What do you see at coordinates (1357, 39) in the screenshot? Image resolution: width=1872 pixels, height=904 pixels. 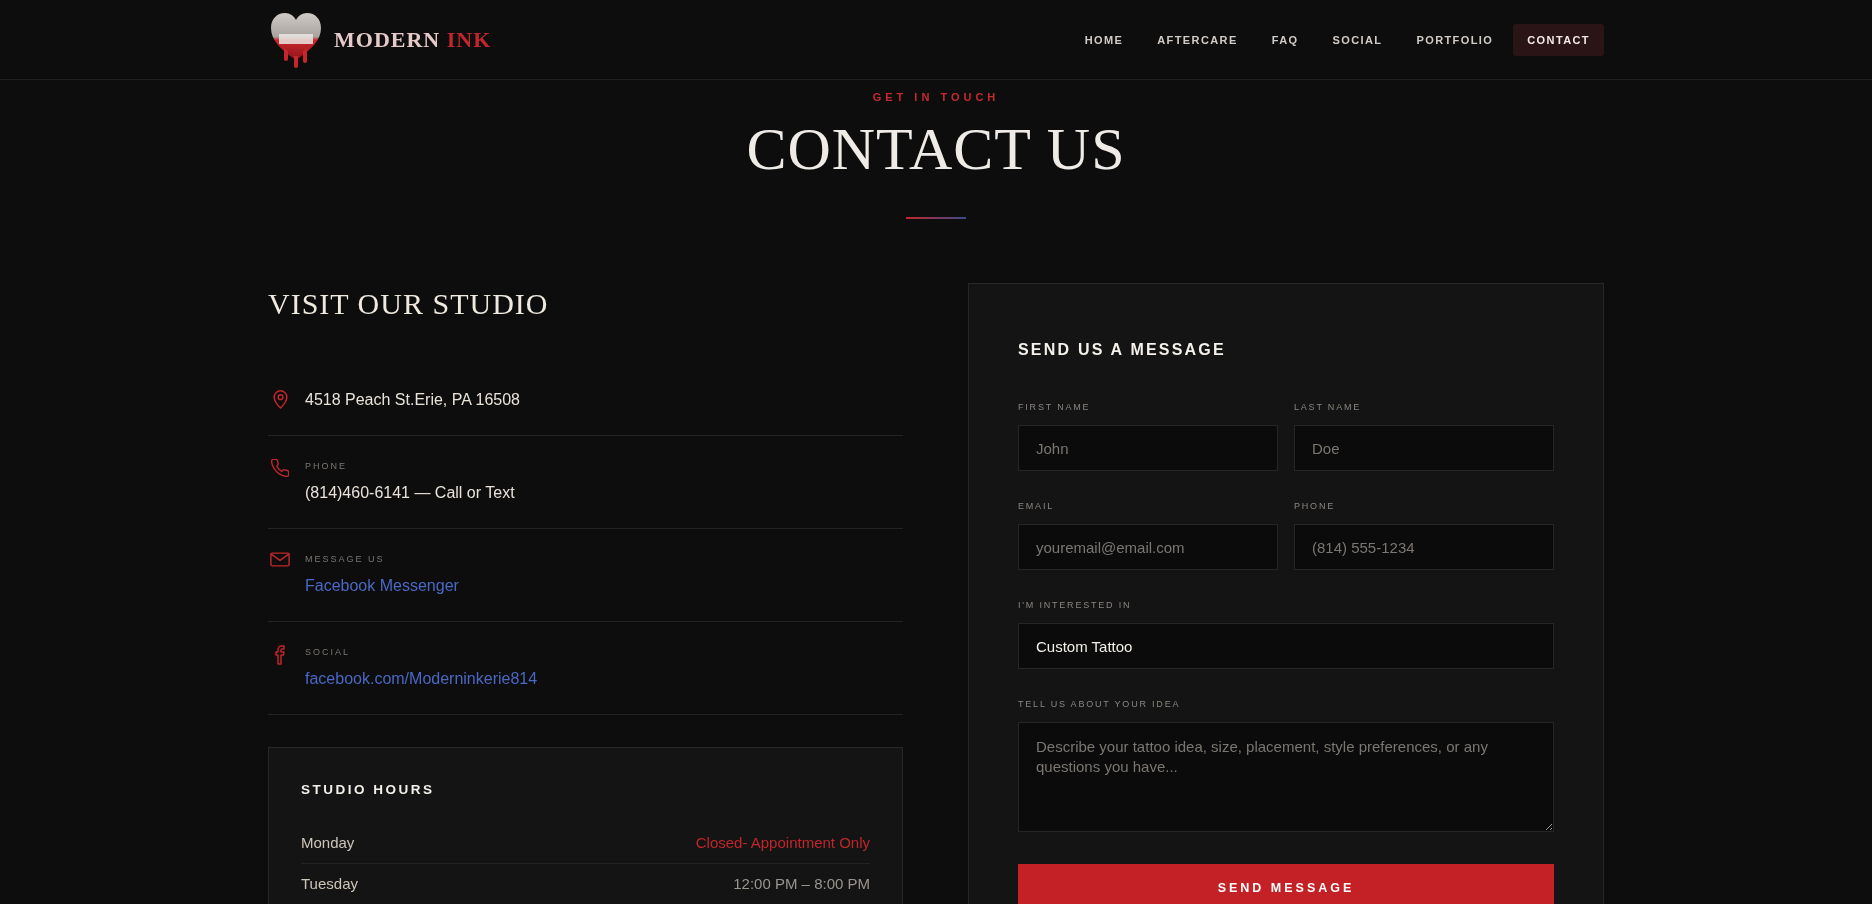 I see `nav-link: SOCIAL` at bounding box center [1357, 39].